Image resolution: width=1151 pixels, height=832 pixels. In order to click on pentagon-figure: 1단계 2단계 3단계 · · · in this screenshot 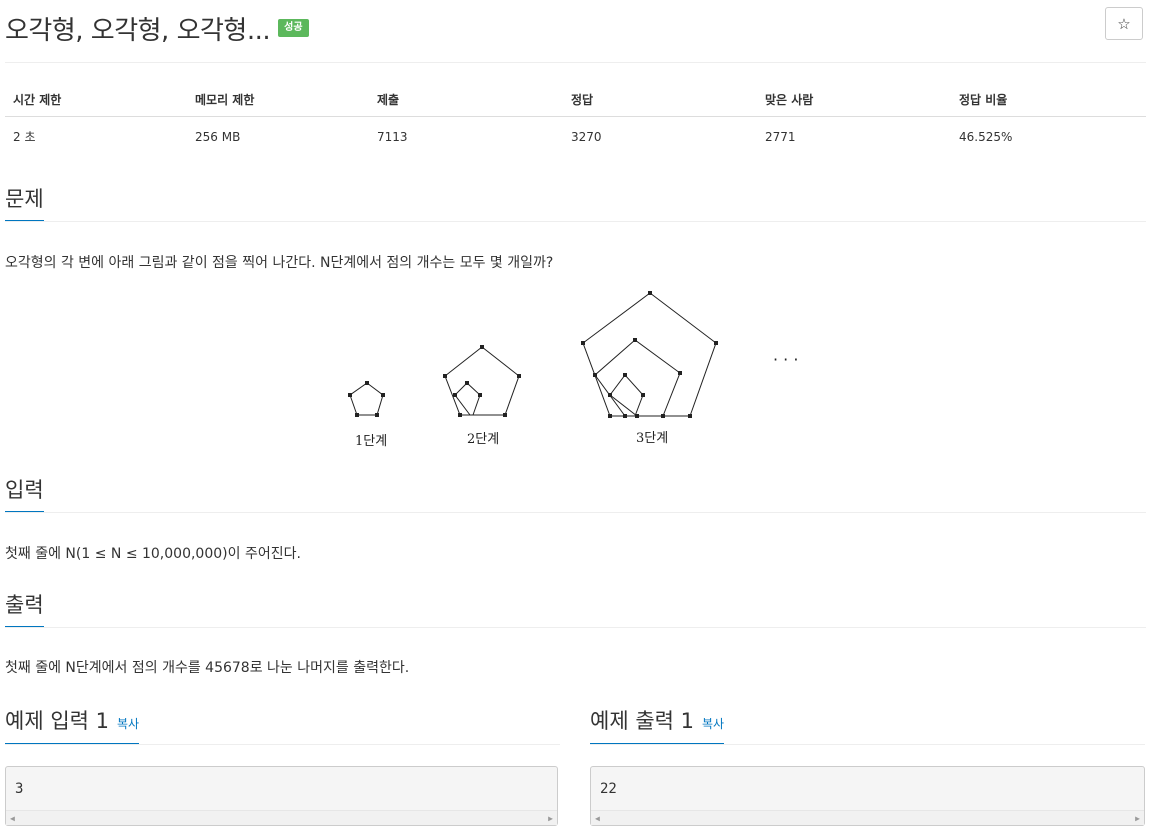, I will do `click(573, 370)`.